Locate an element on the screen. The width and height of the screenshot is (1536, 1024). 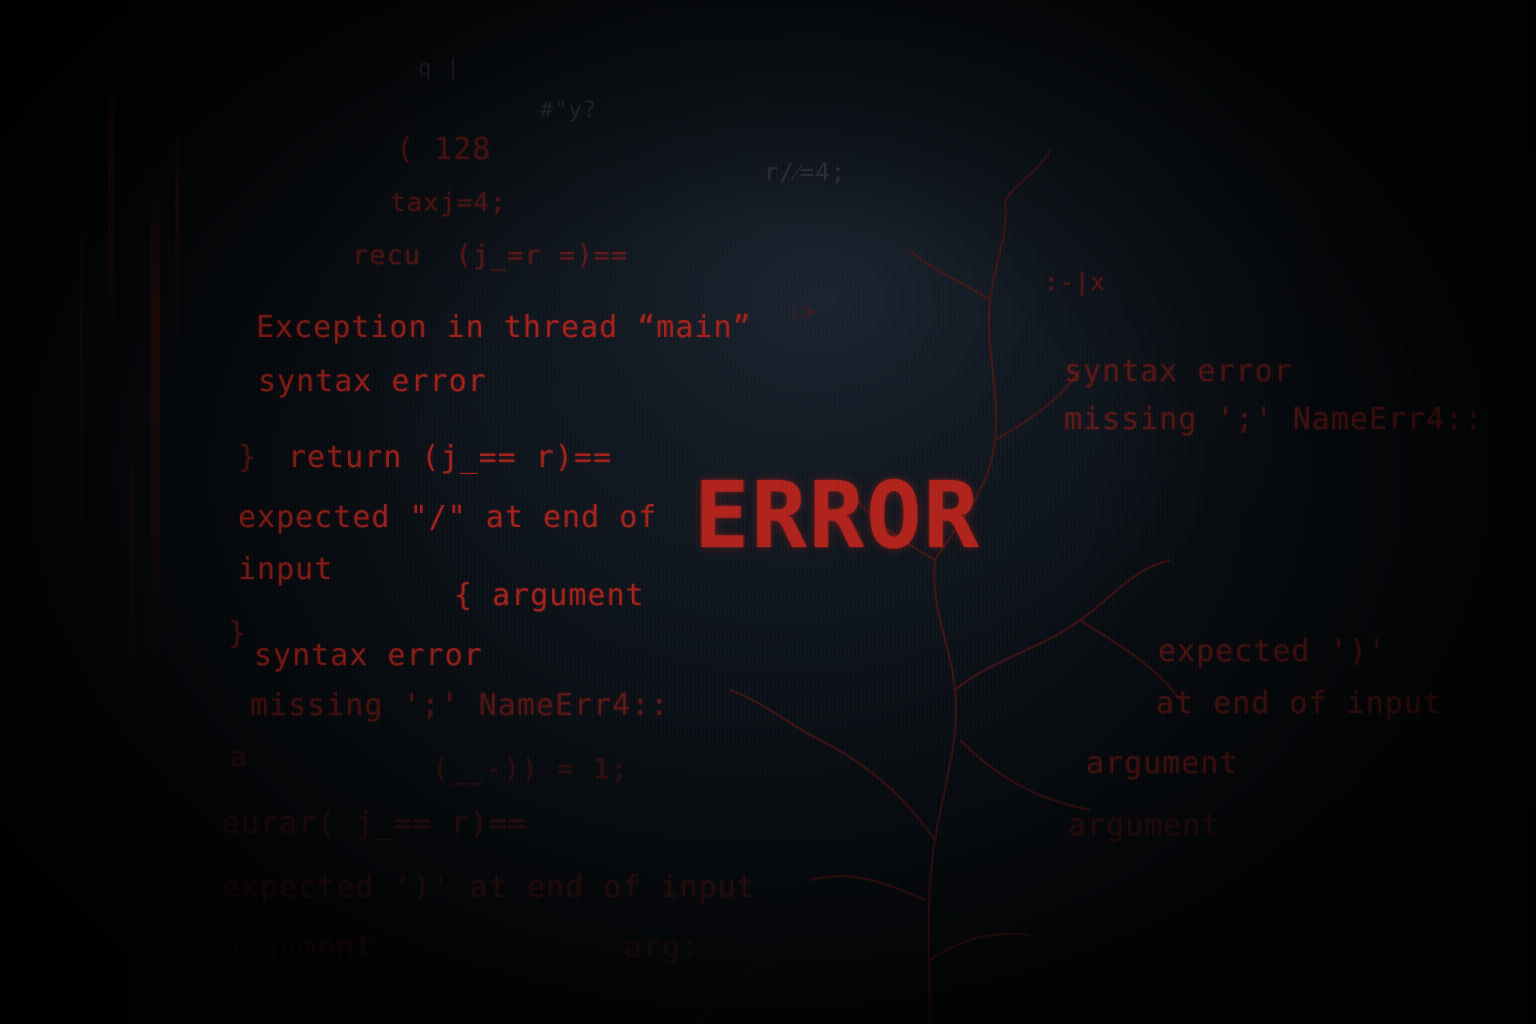
expected-line: expected "/" at end of is located at coordinates (448, 517).